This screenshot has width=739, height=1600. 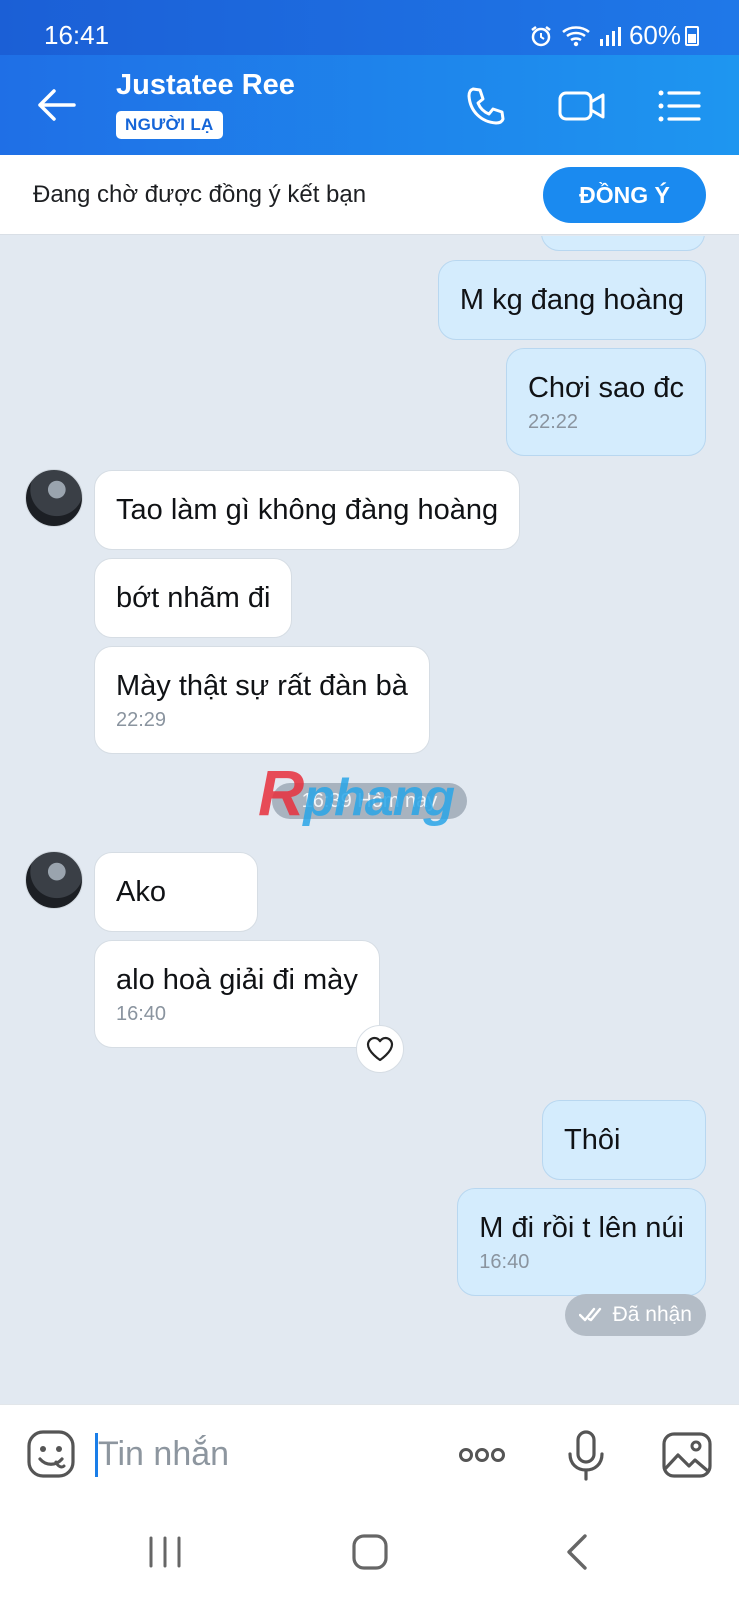 I want to click on home-icon, so click(x=370, y=1552).